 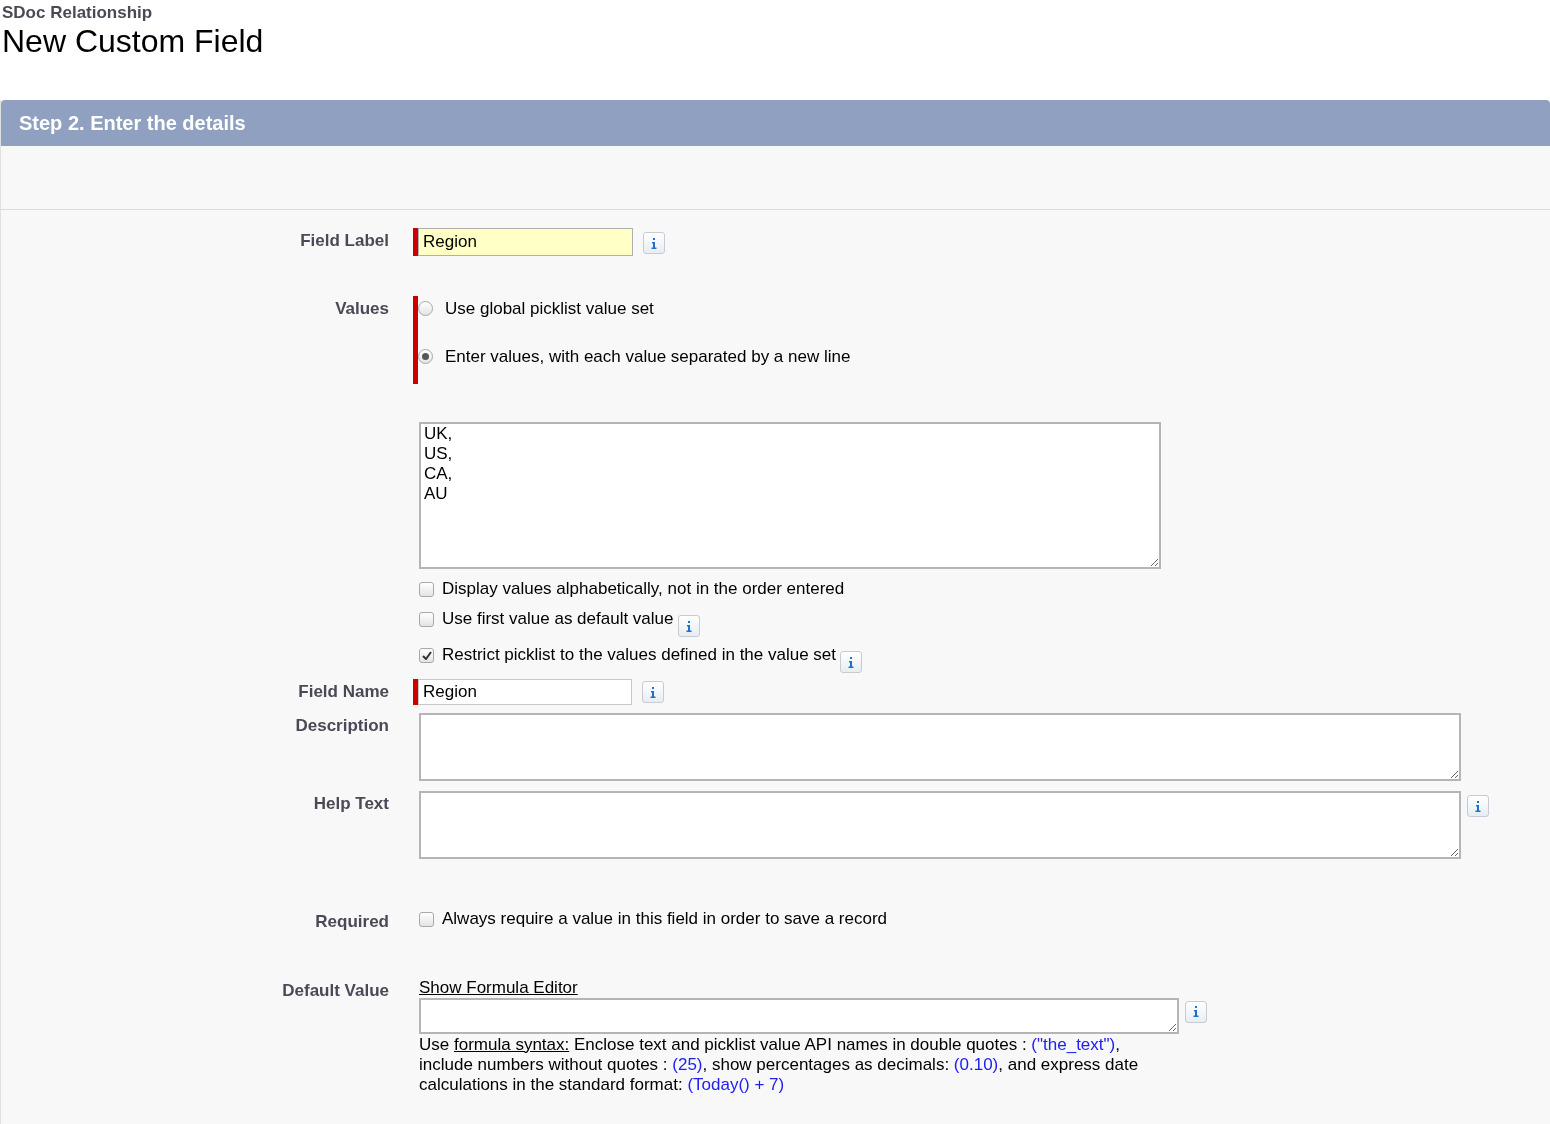 What do you see at coordinates (790, 495) in the screenshot?
I see `values-textarea: UK, US, CA, AU` at bounding box center [790, 495].